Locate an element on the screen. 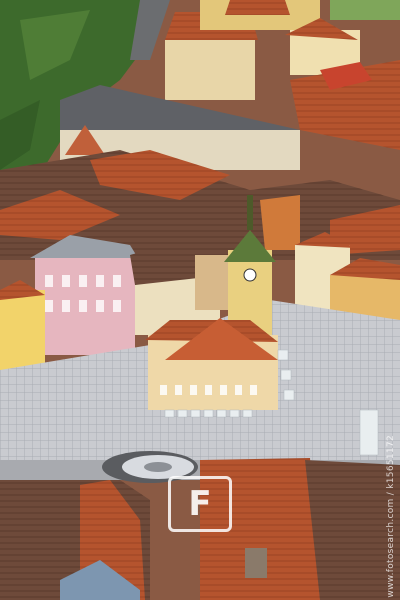  park-area is located at coordinates (365, 10).